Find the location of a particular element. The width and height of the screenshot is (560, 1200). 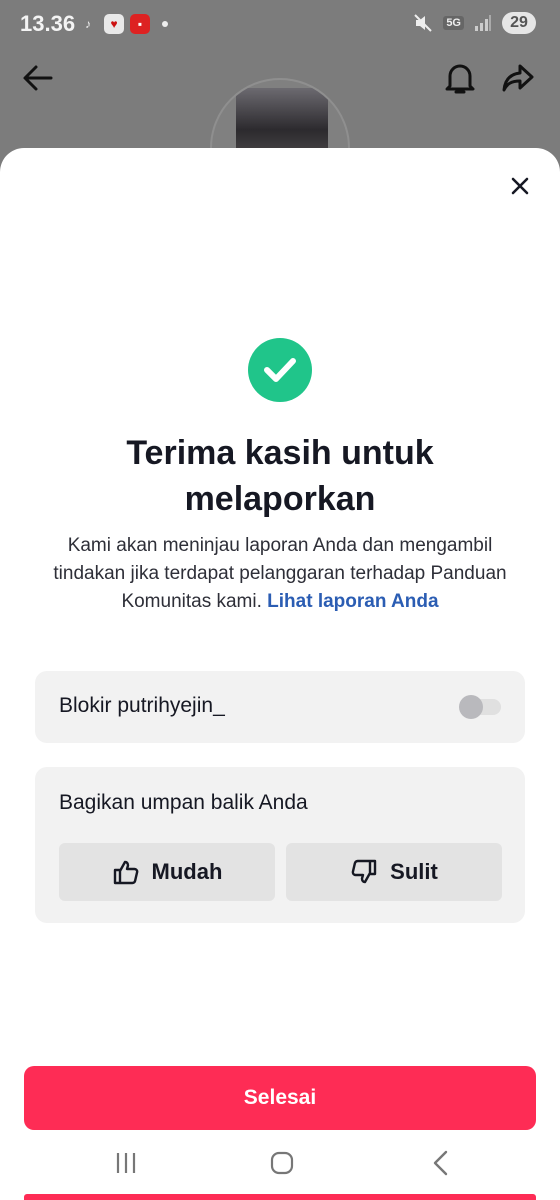

signal-icon is located at coordinates (483, 23).